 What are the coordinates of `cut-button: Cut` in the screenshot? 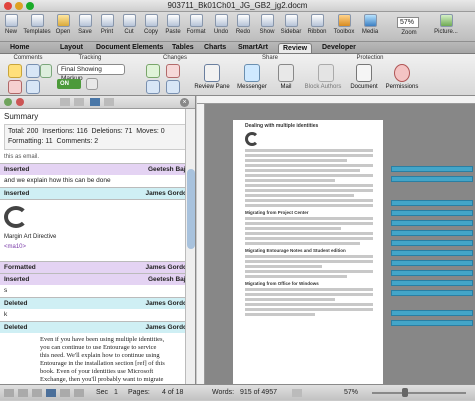 It's located at (129, 24).